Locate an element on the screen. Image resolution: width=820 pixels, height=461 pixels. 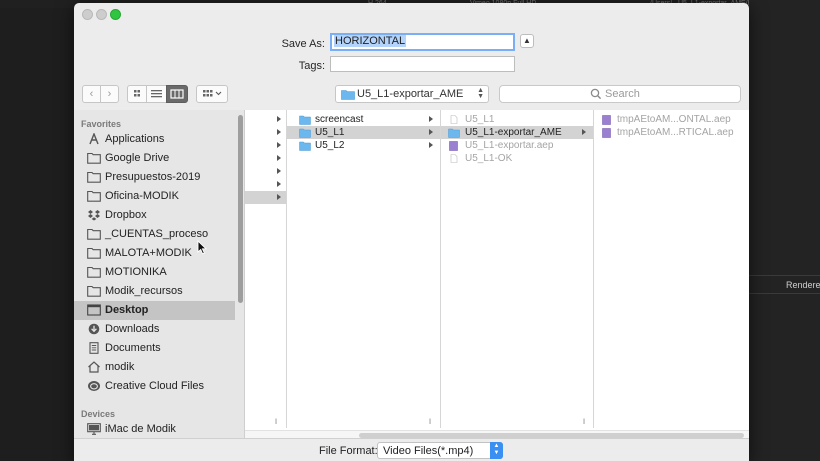
file-format-select: Video Files(*.mp4) ▲ ▼ is located at coordinates (440, 450).